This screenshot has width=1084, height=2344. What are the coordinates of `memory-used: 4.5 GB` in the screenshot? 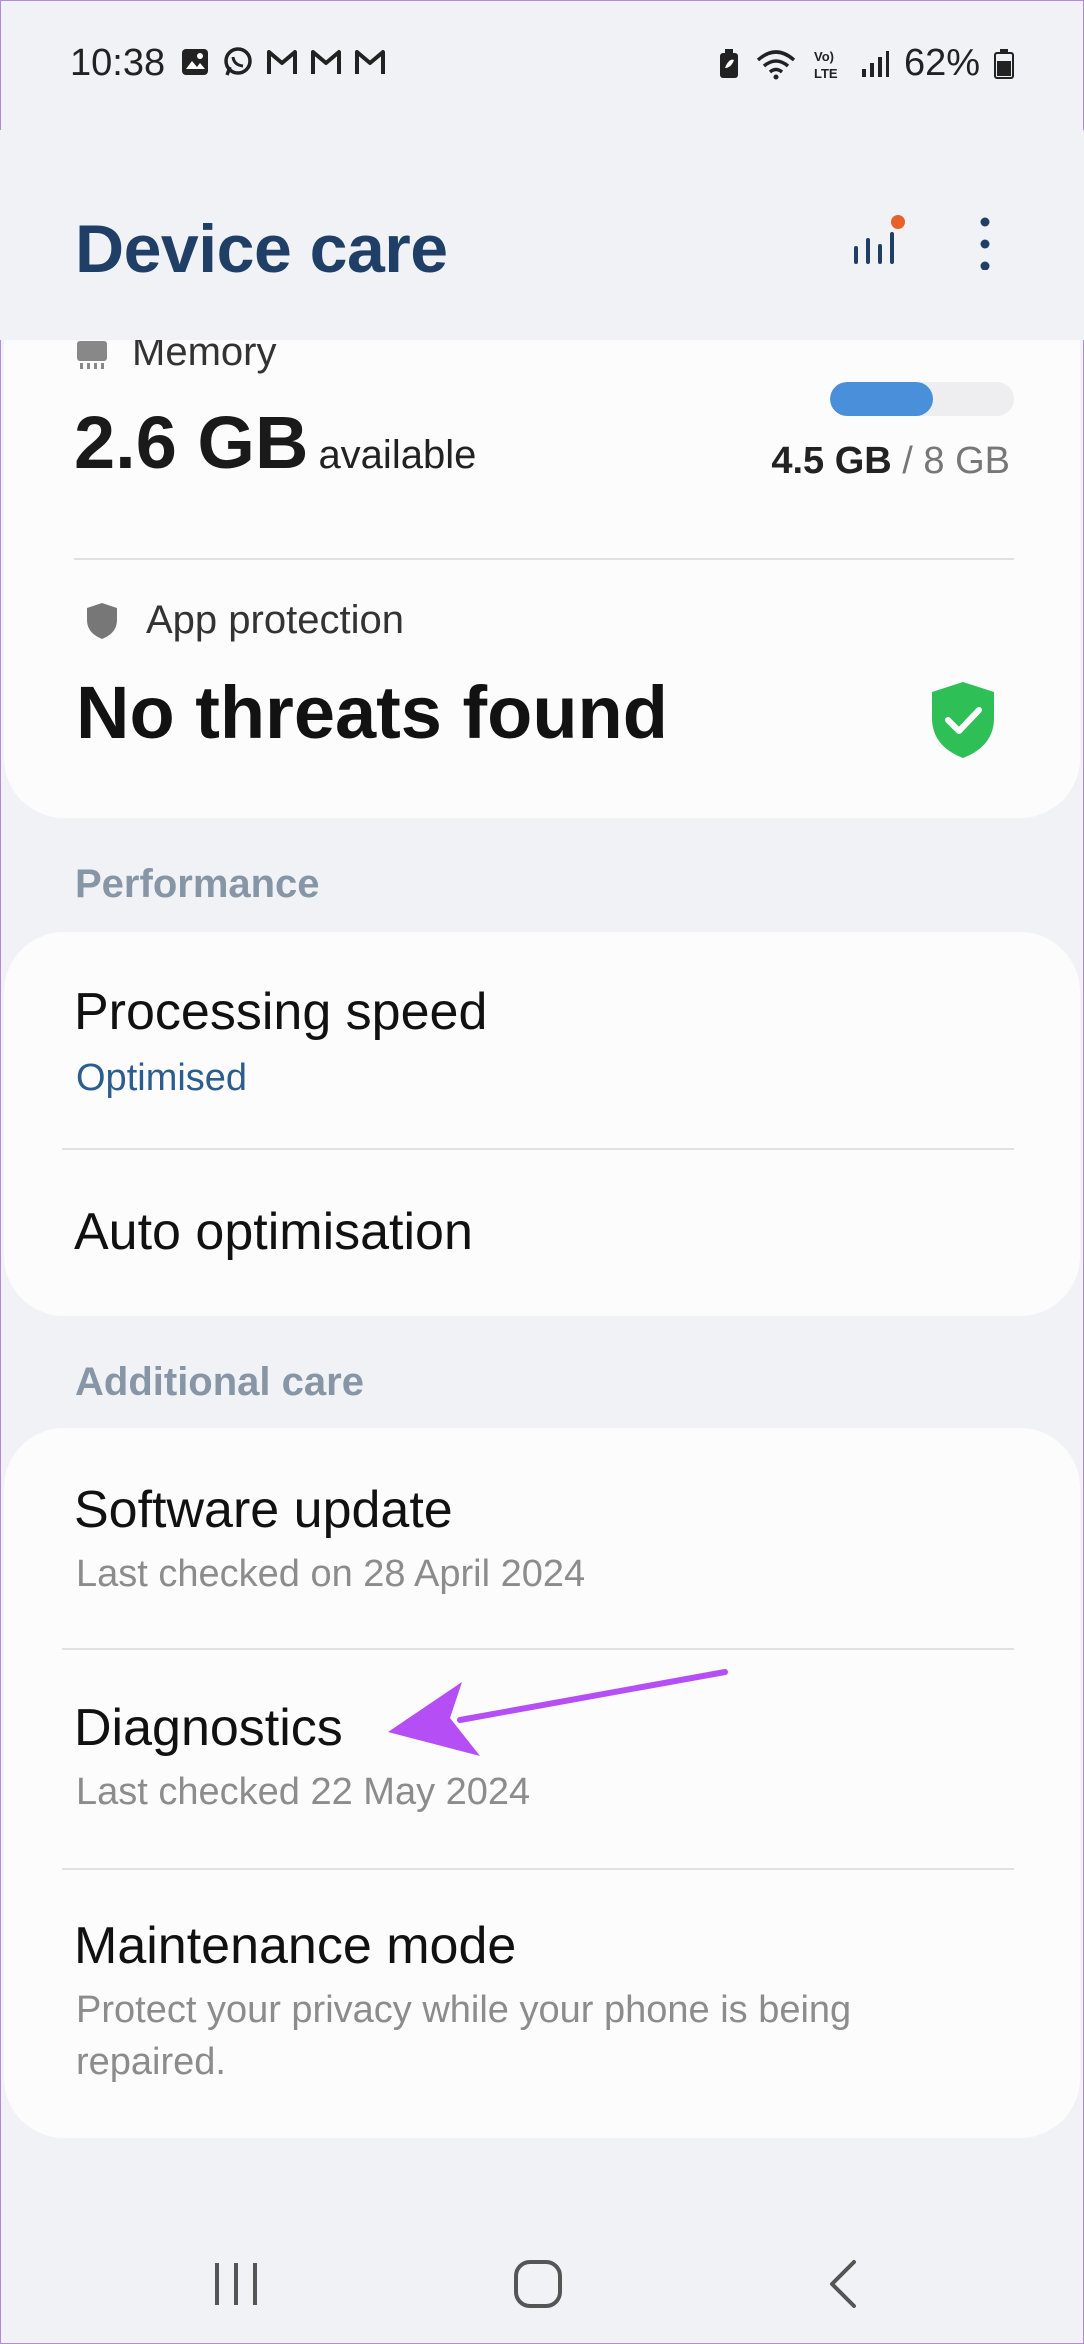 It's located at (831, 461).